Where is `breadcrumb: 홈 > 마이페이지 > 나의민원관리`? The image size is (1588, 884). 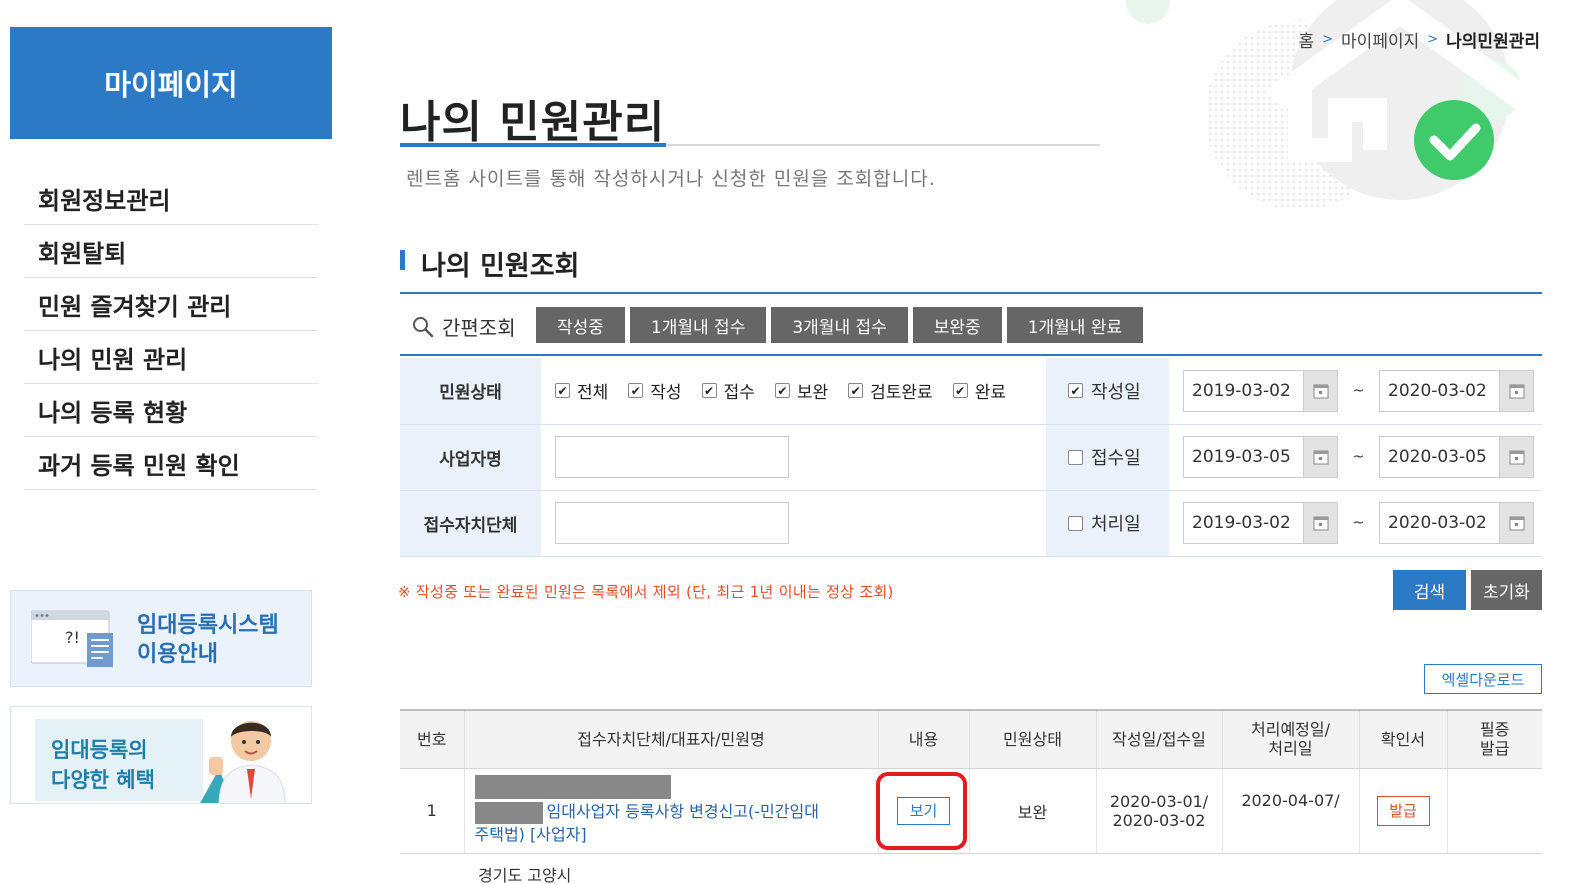
breadcrumb: 홈 > 마이페이지 > 나의민원관리 is located at coordinates (1420, 39).